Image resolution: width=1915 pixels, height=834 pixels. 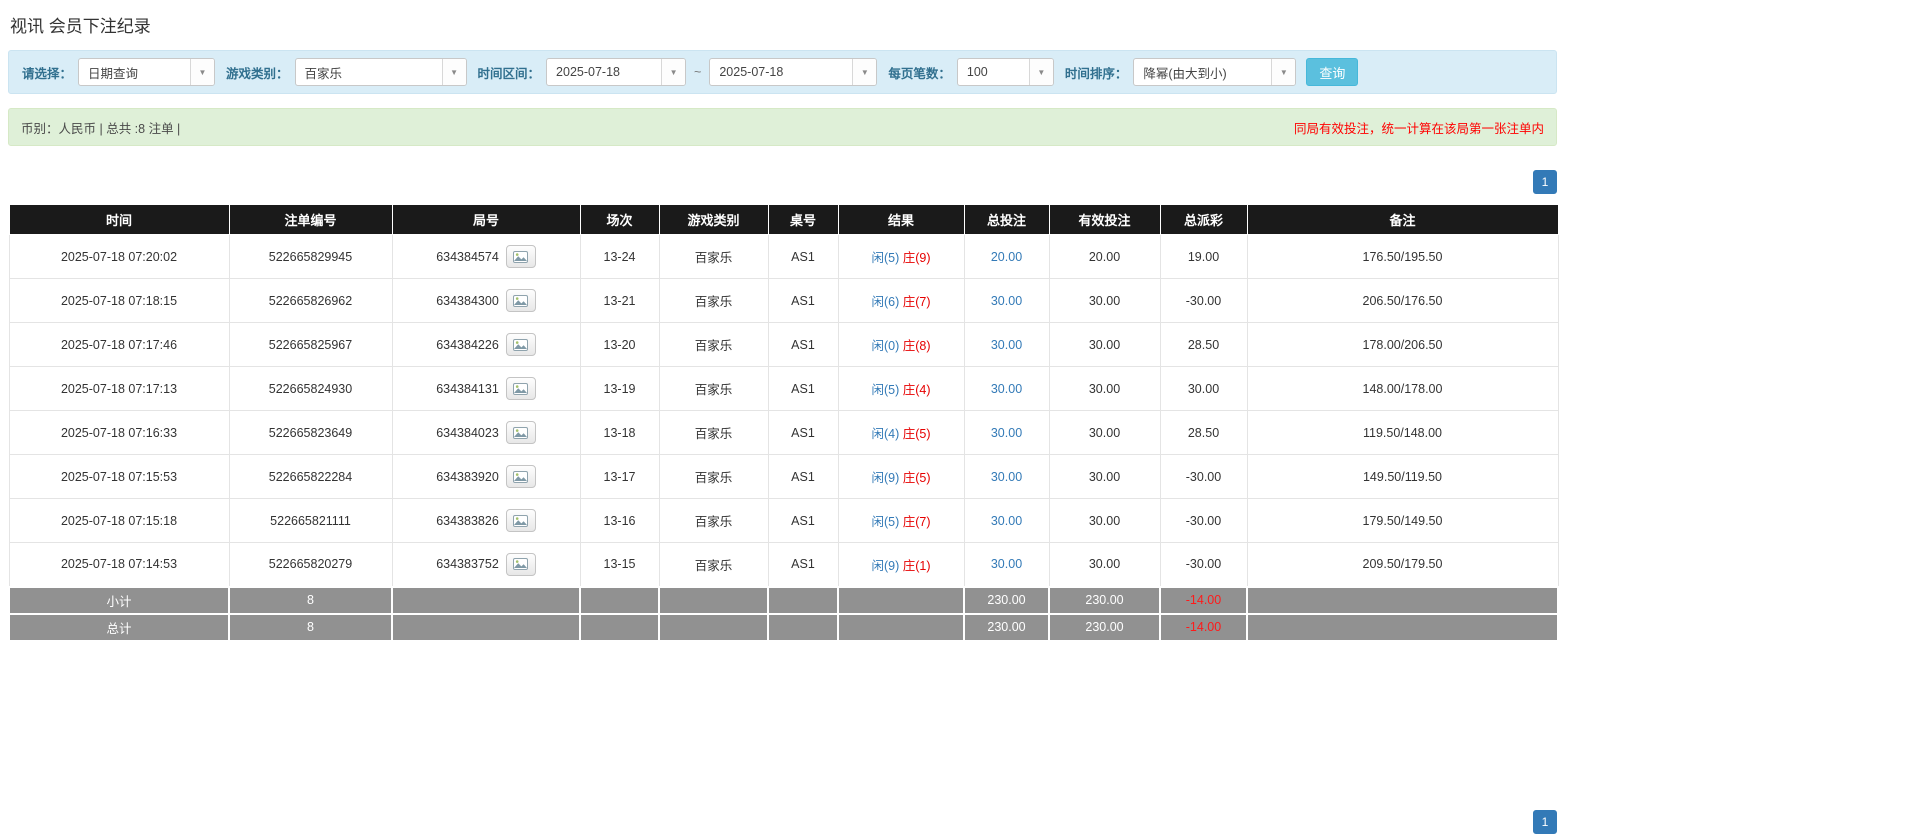 What do you see at coordinates (467, 432) in the screenshot?
I see `round-id-text: 634384023` at bounding box center [467, 432].